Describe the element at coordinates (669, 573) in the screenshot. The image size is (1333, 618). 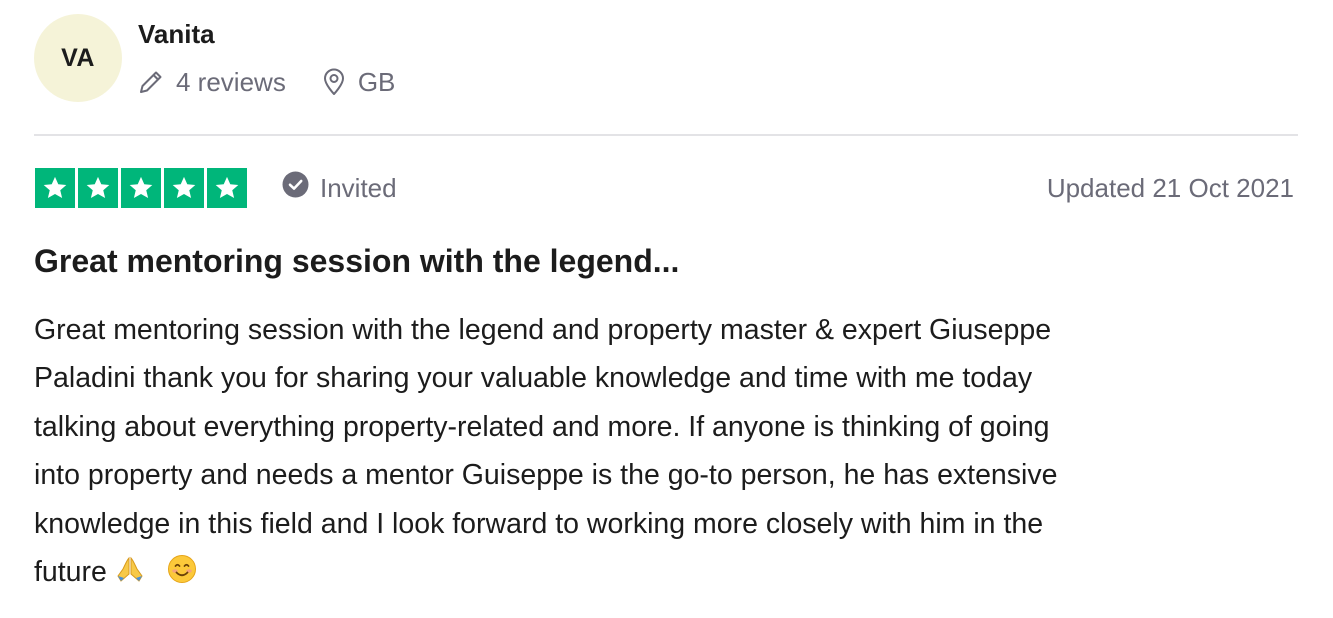
I see `review-body-last-line: future` at that location.